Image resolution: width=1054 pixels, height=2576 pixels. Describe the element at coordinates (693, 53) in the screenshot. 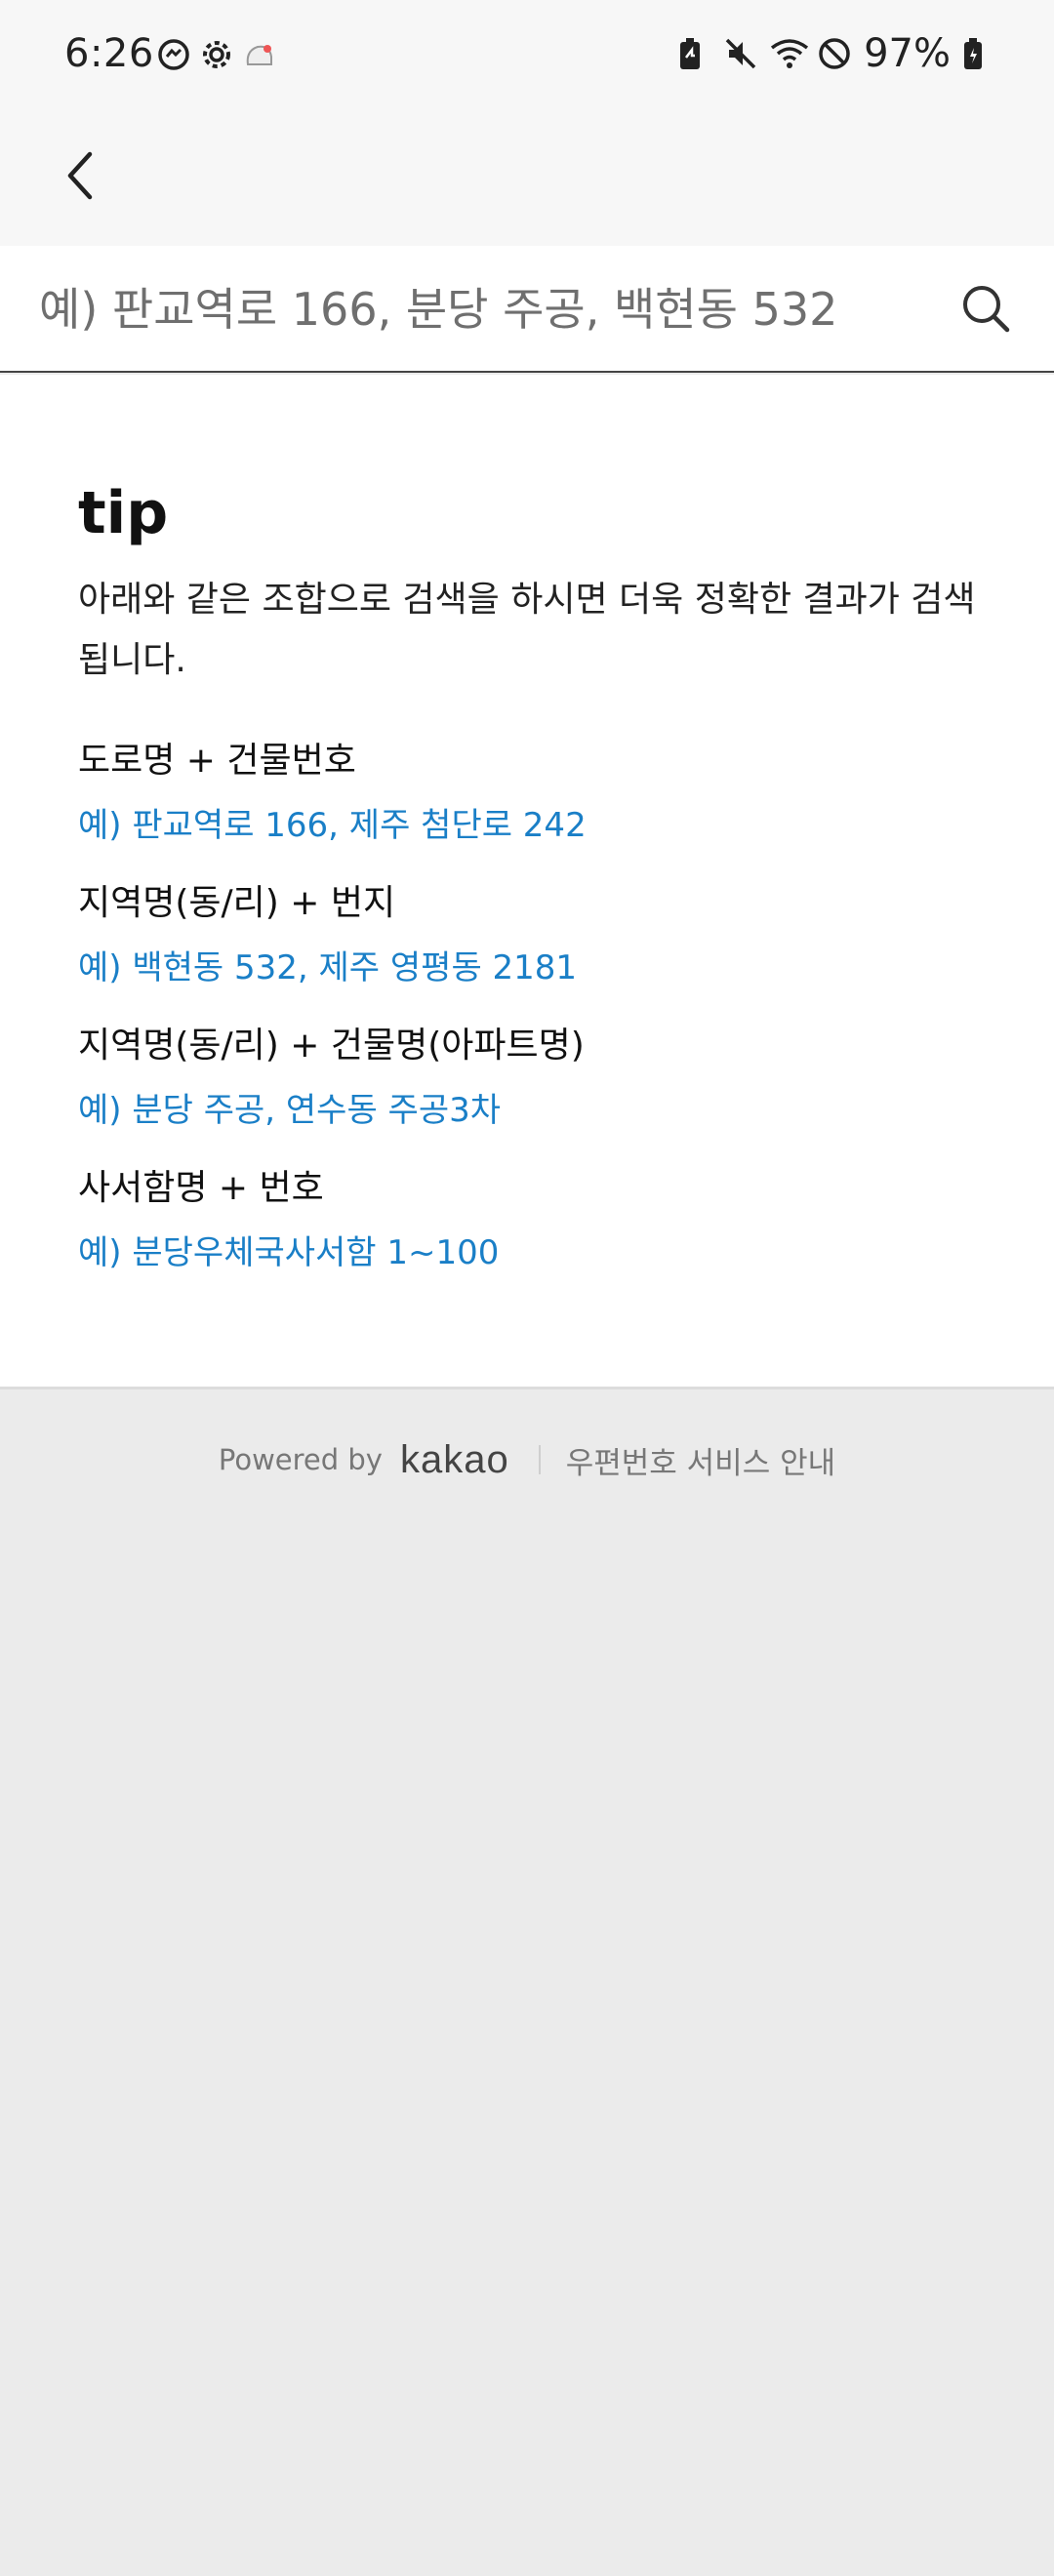

I see `battery-saver-icon` at that location.